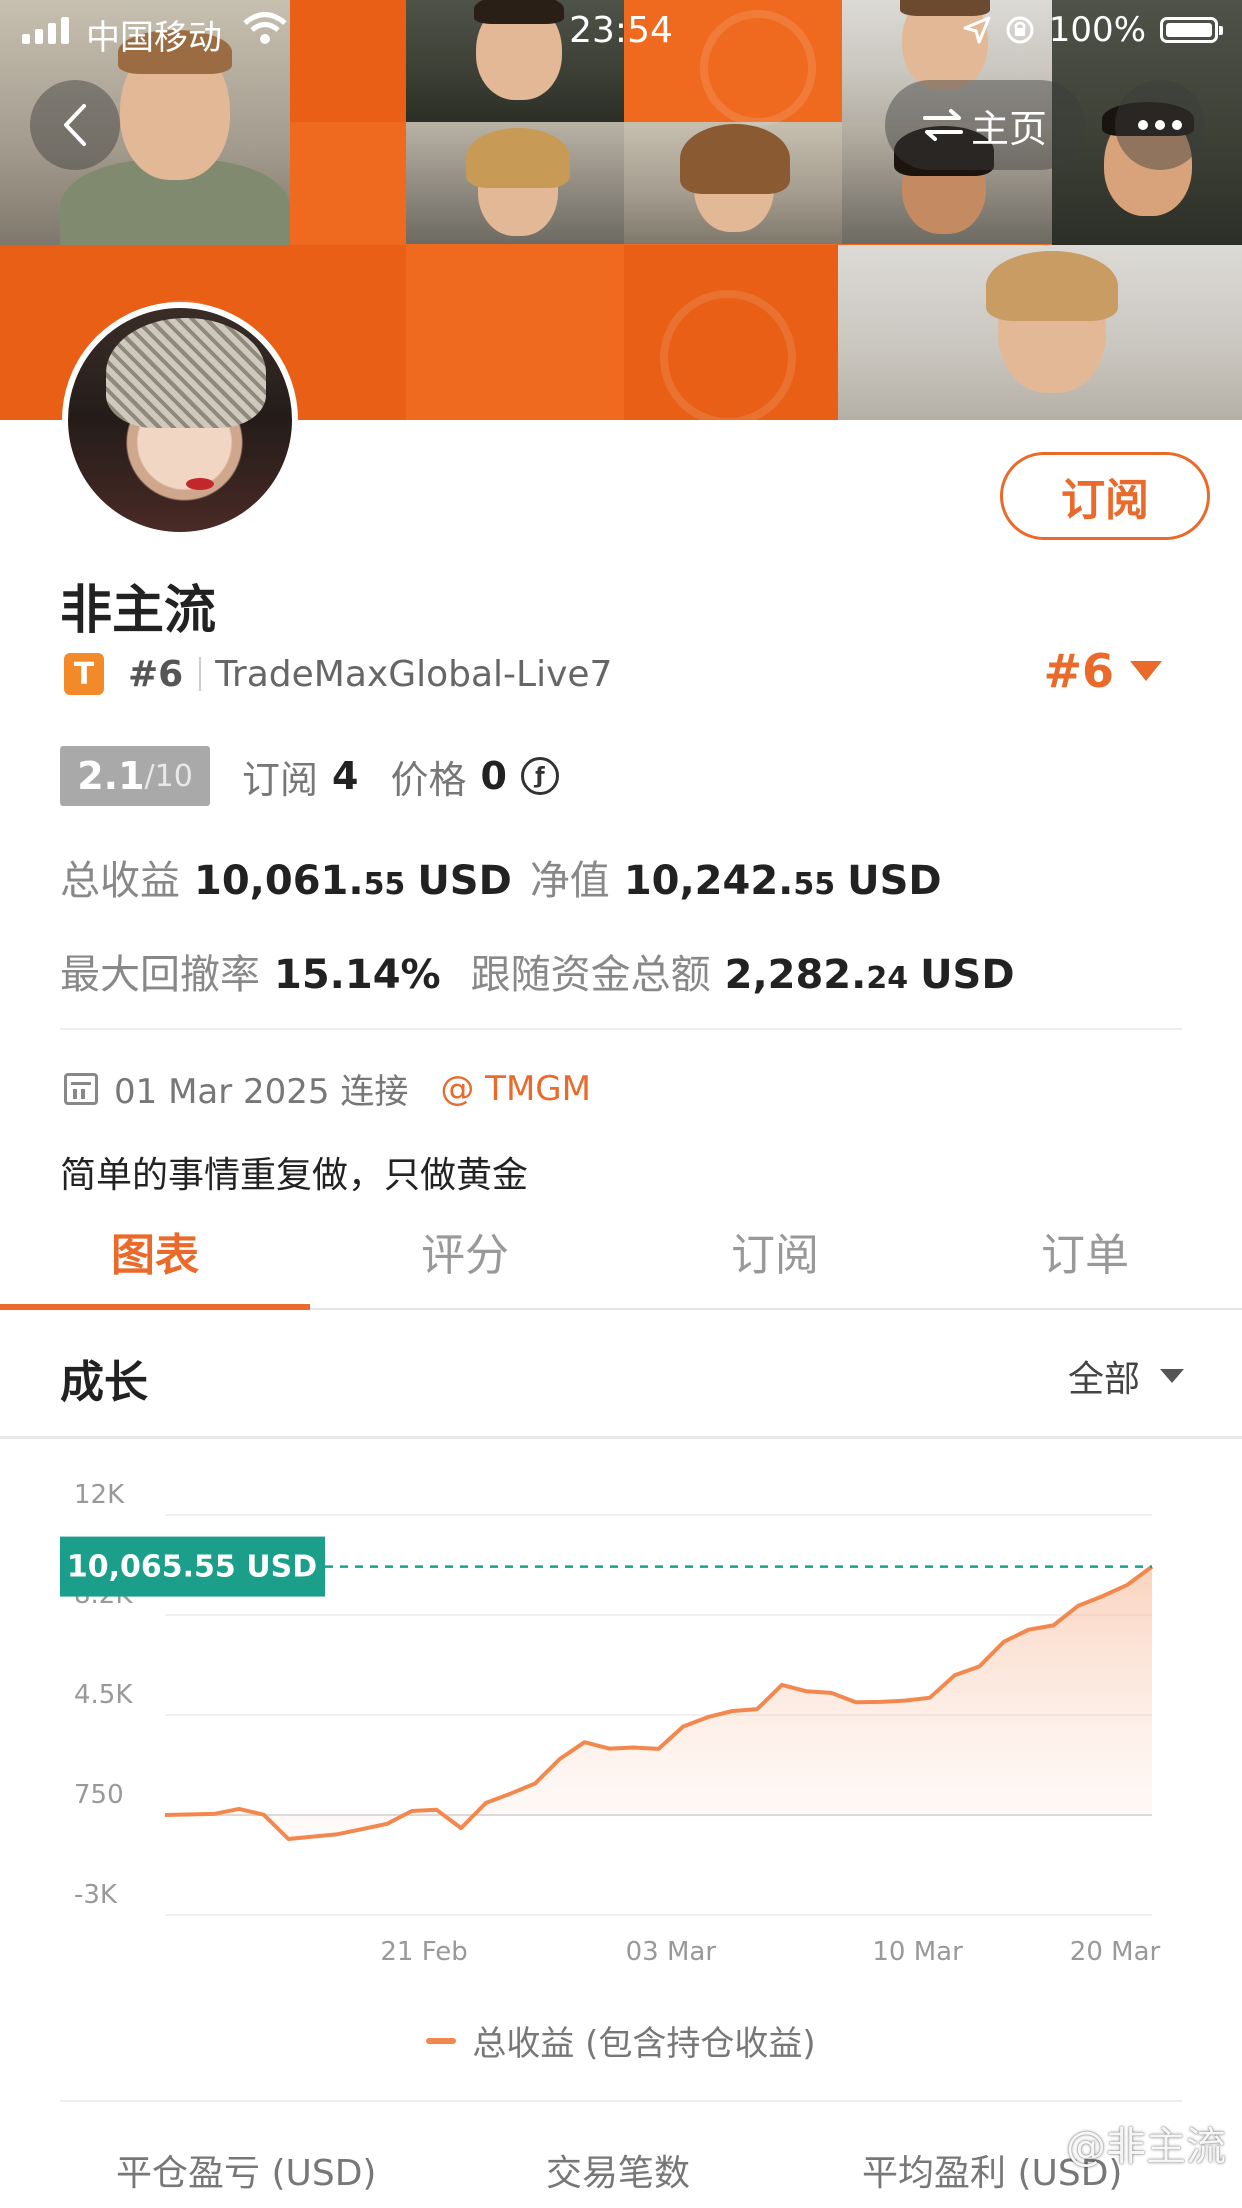  I want to click on more-dots-icon, so click(1160, 125).